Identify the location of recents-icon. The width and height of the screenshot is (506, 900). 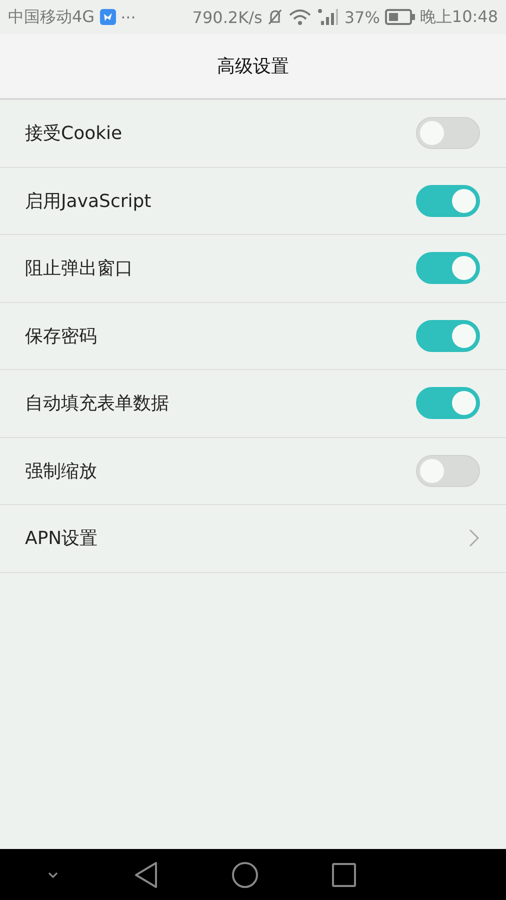
(344, 875).